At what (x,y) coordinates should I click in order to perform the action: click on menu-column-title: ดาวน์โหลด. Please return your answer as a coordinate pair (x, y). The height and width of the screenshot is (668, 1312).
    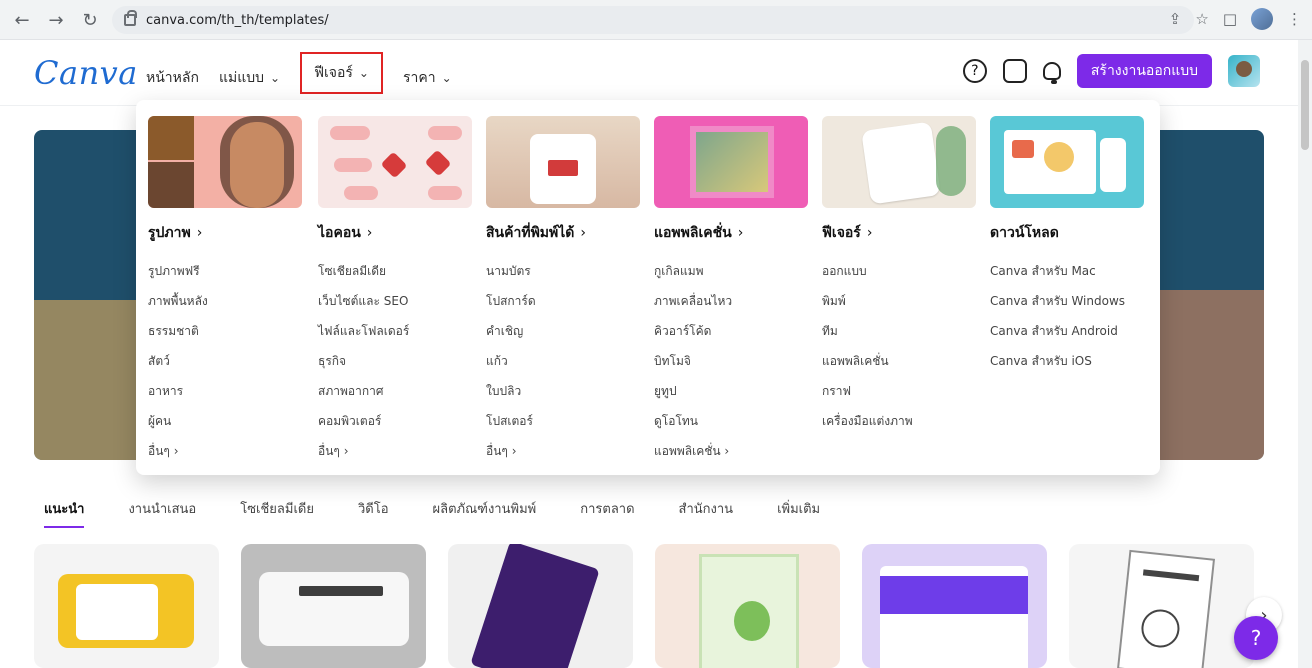
    Looking at the image, I should click on (1070, 233).